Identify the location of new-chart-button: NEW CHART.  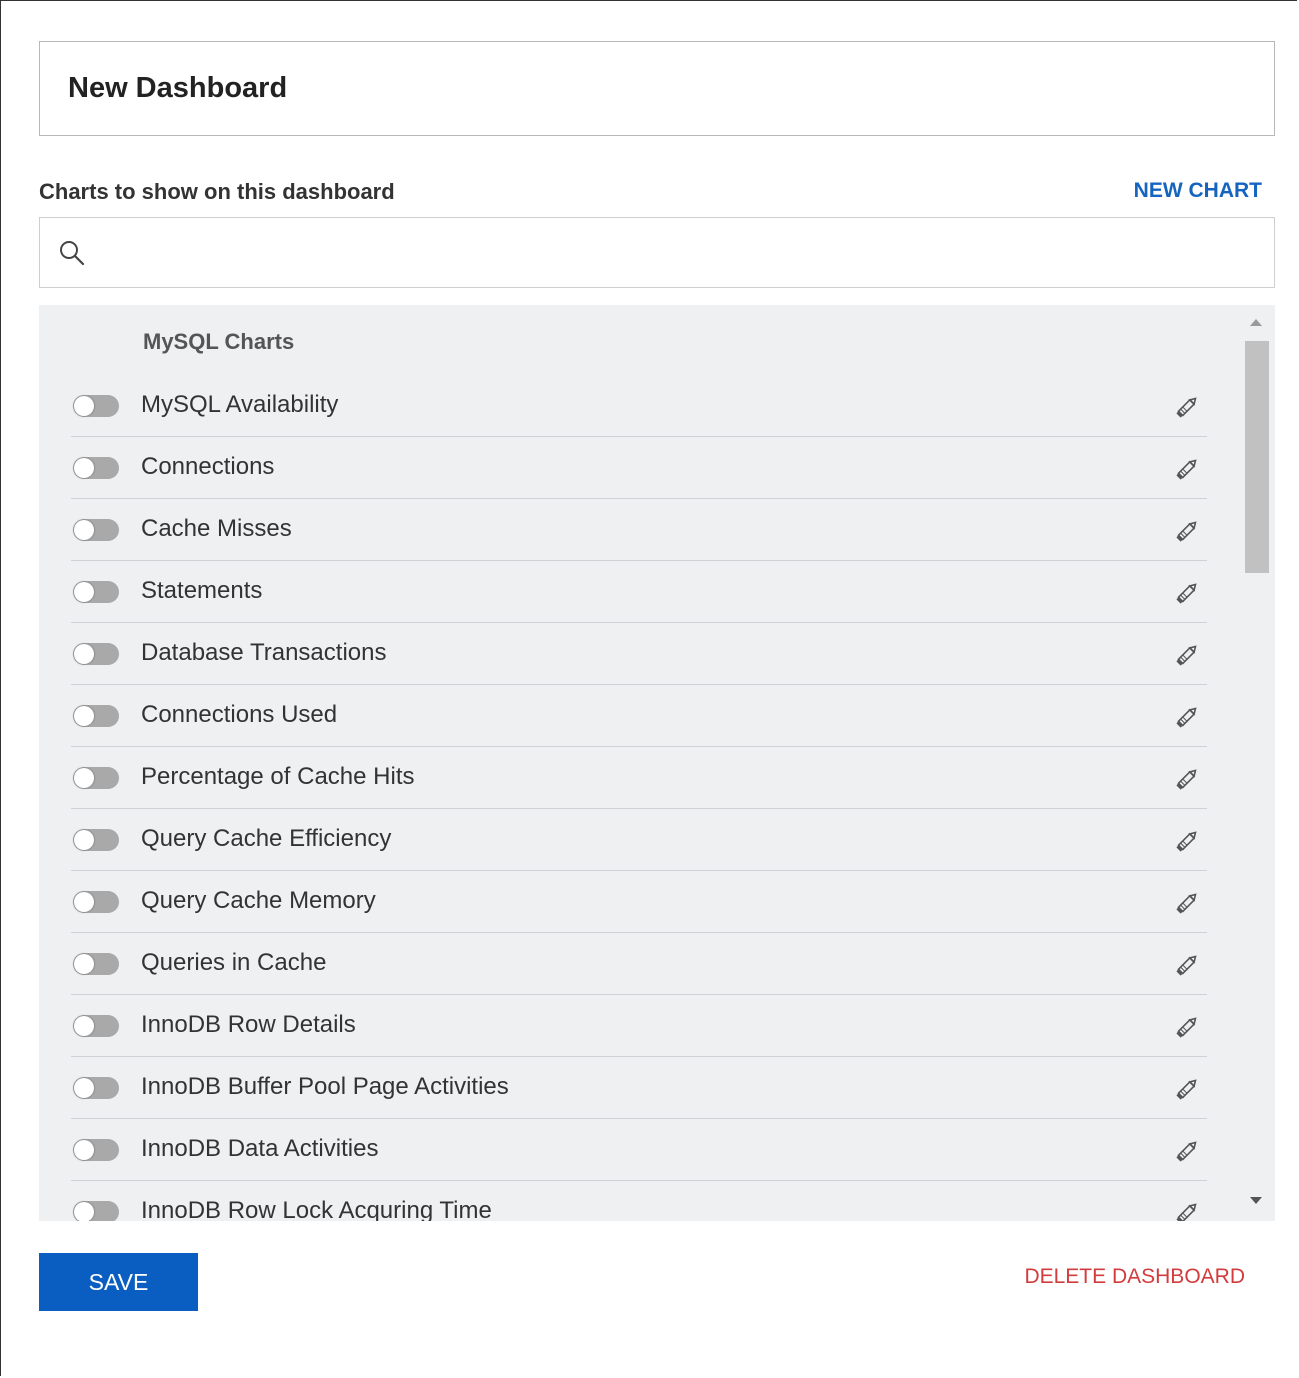
(1198, 191).